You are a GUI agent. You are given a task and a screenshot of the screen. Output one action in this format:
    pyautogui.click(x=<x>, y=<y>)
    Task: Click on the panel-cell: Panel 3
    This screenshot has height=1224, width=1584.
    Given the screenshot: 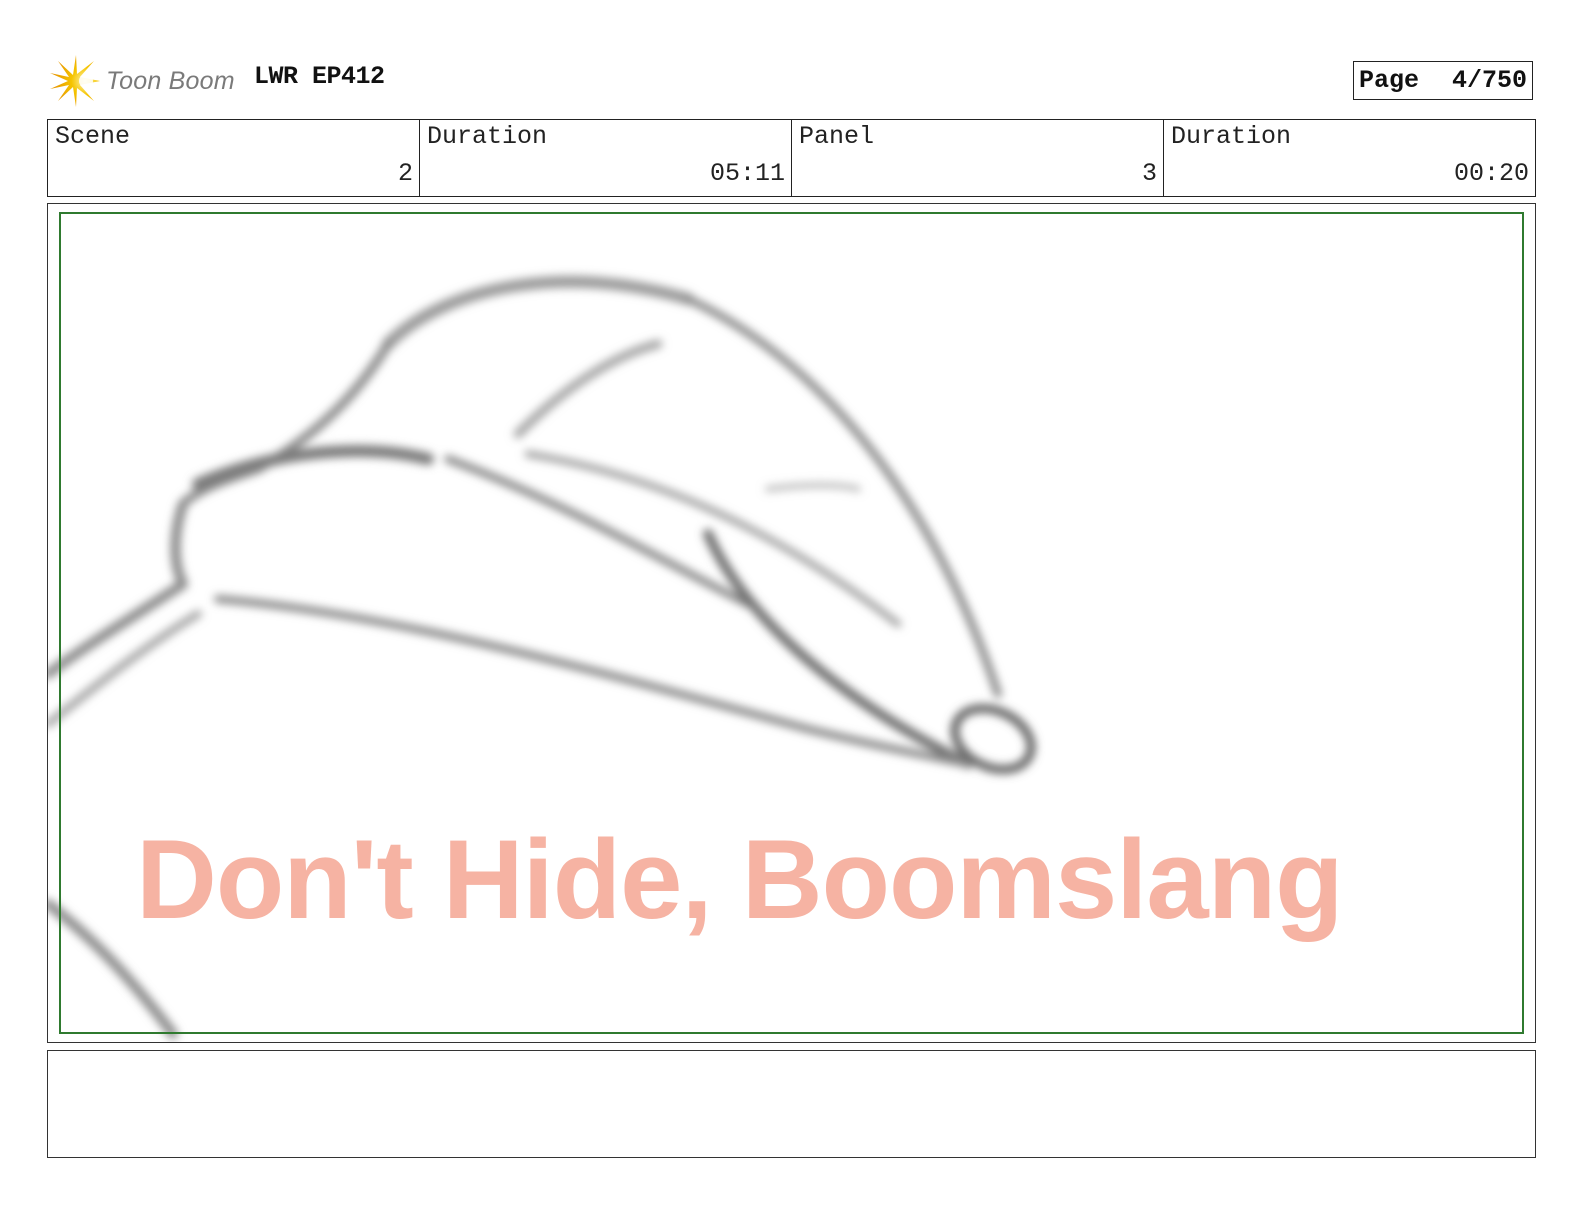 What is the action you would take?
    pyautogui.click(x=978, y=158)
    